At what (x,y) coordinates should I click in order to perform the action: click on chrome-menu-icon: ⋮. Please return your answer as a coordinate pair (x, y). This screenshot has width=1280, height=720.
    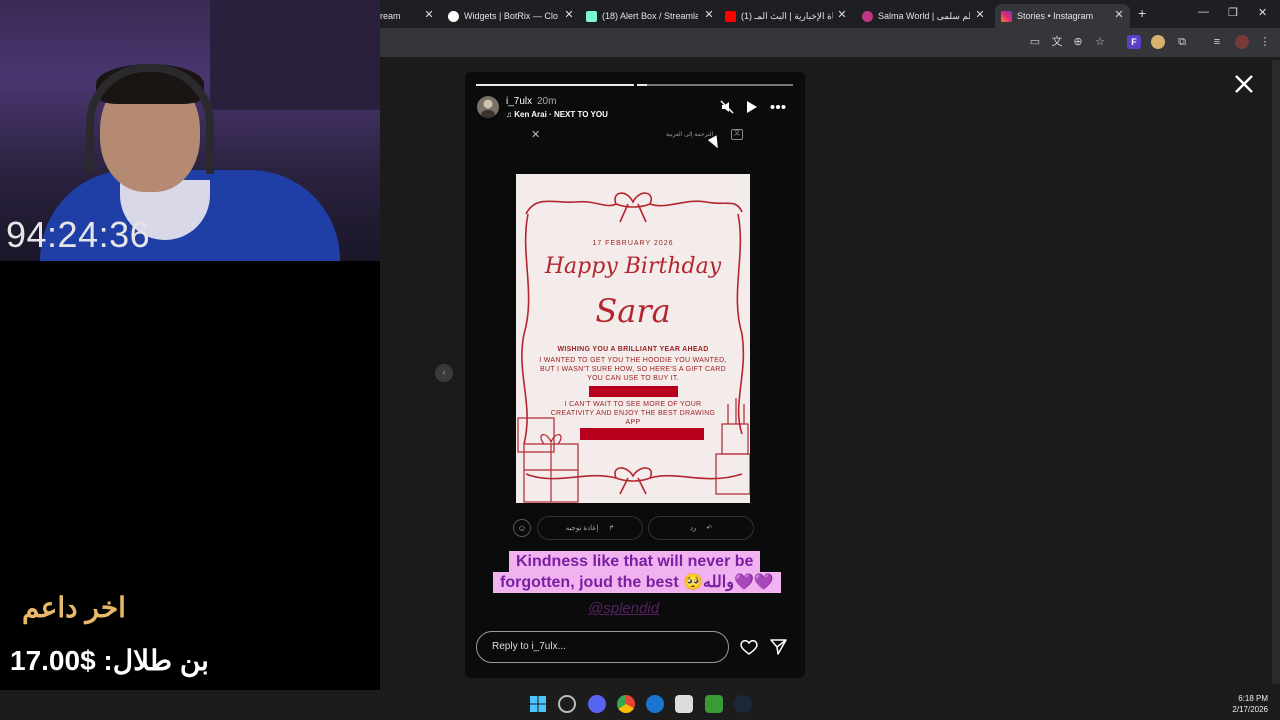
    Looking at the image, I should click on (1265, 42).